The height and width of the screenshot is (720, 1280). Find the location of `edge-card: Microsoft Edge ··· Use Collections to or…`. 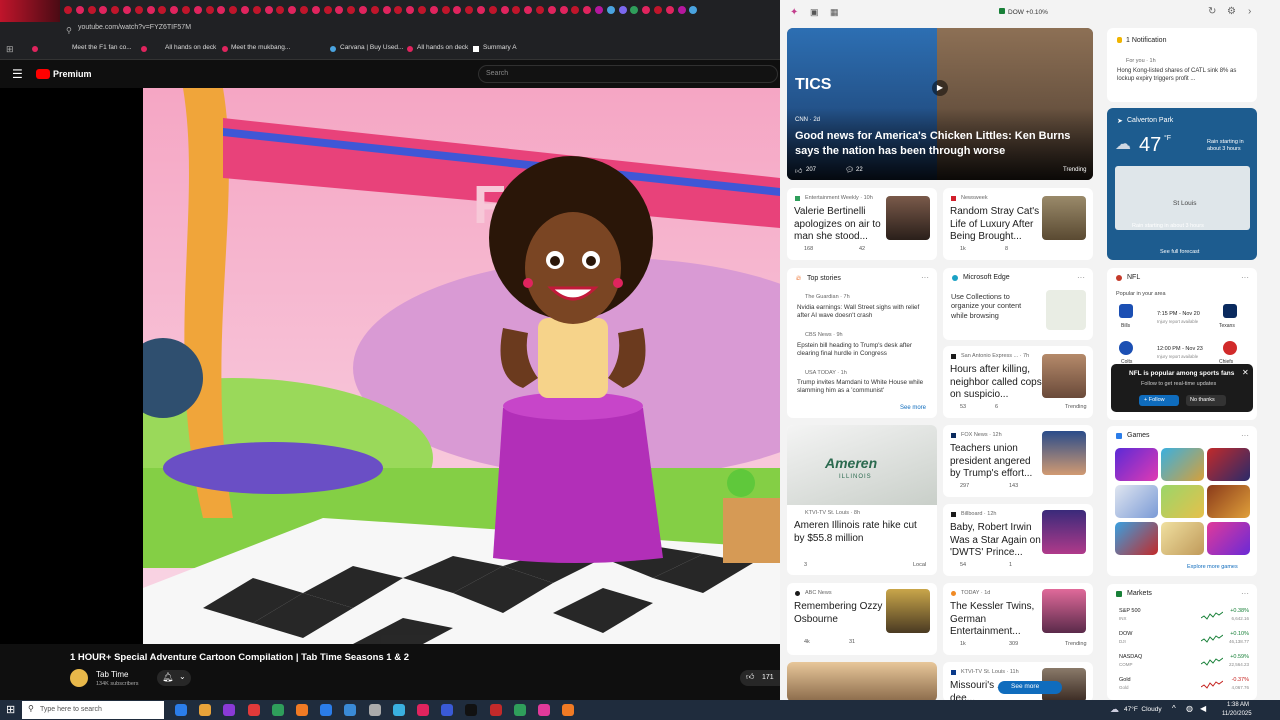

edge-card: Microsoft Edge ··· Use Collections to or… is located at coordinates (1018, 304).